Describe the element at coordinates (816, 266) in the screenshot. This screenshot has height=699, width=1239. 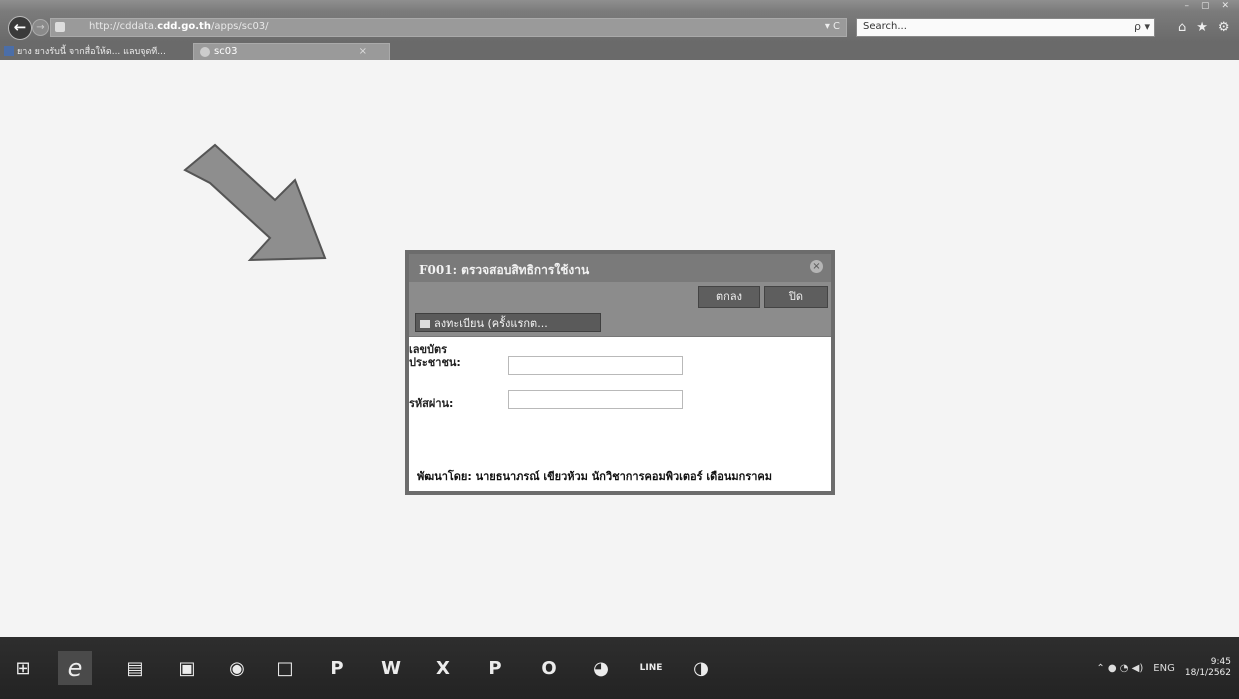
I see `dialog-close-icon: ×` at that location.